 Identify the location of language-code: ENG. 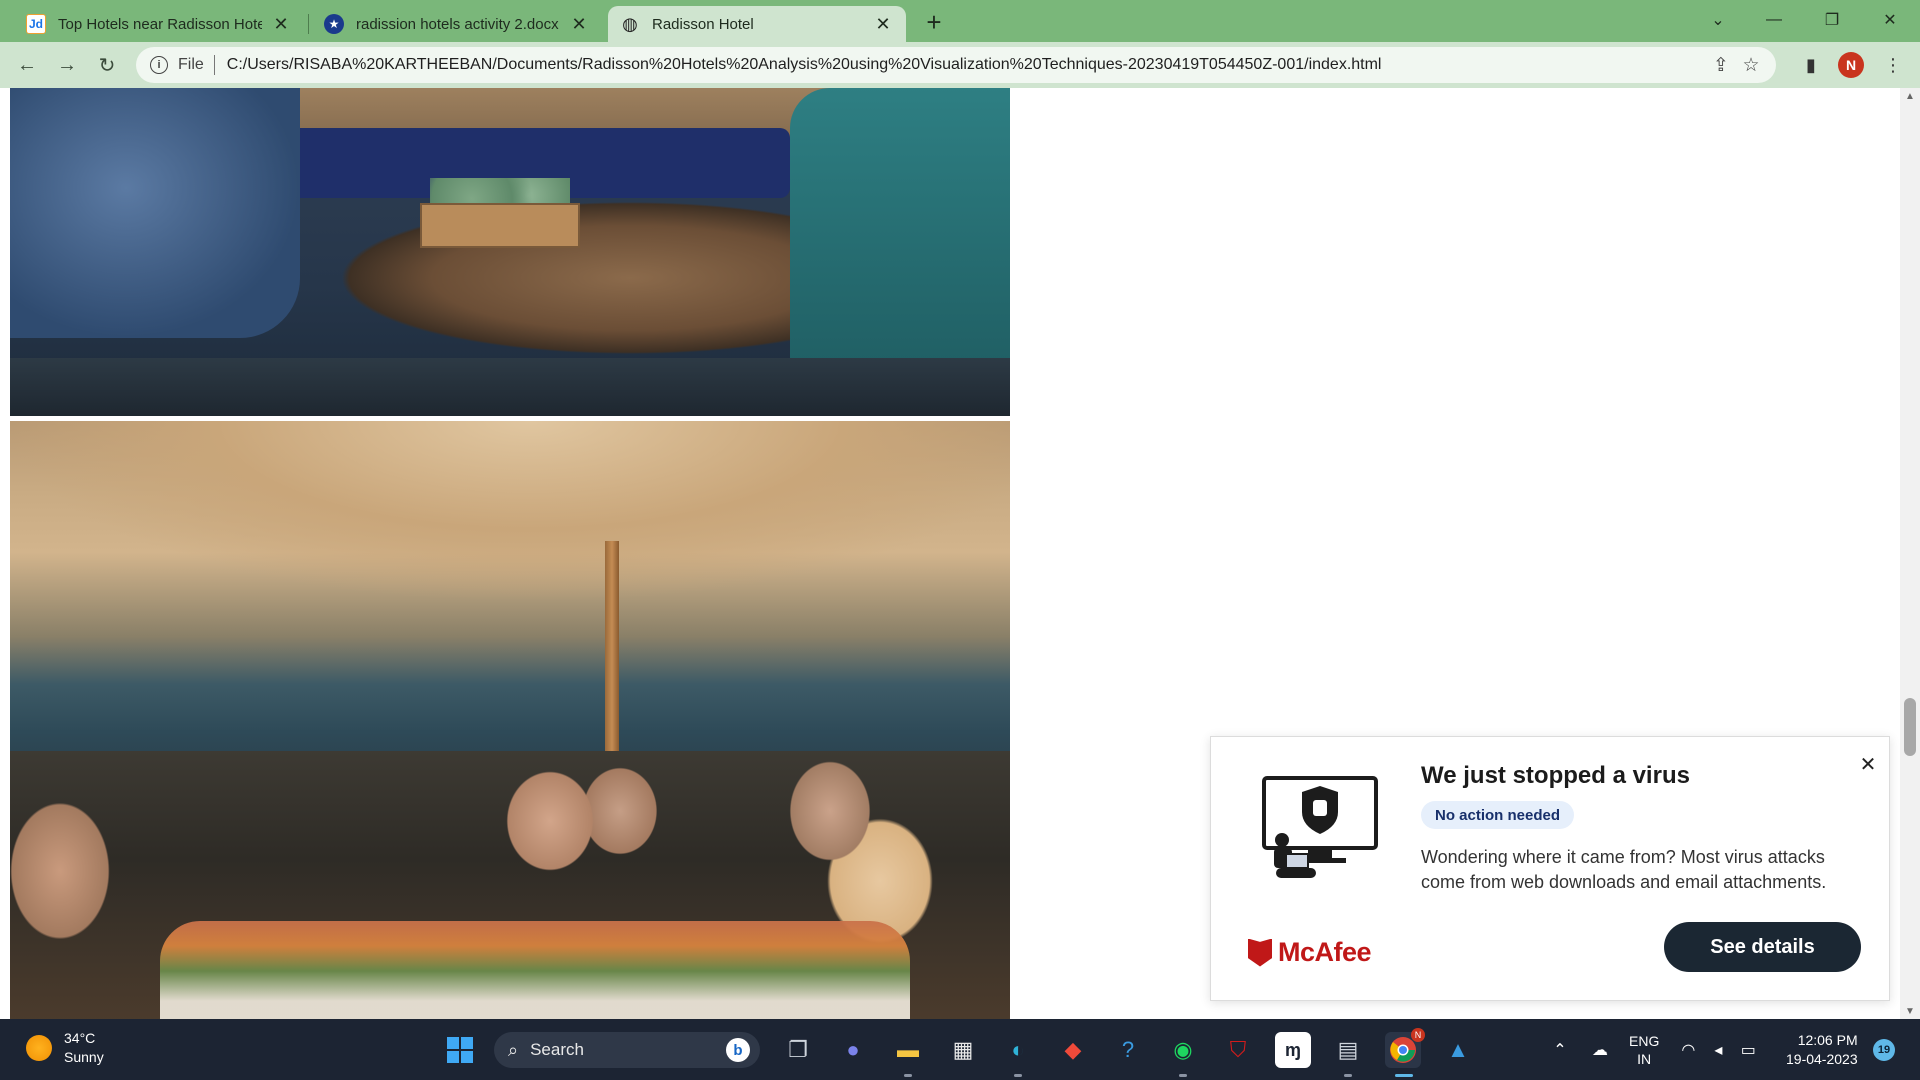
(1644, 1040).